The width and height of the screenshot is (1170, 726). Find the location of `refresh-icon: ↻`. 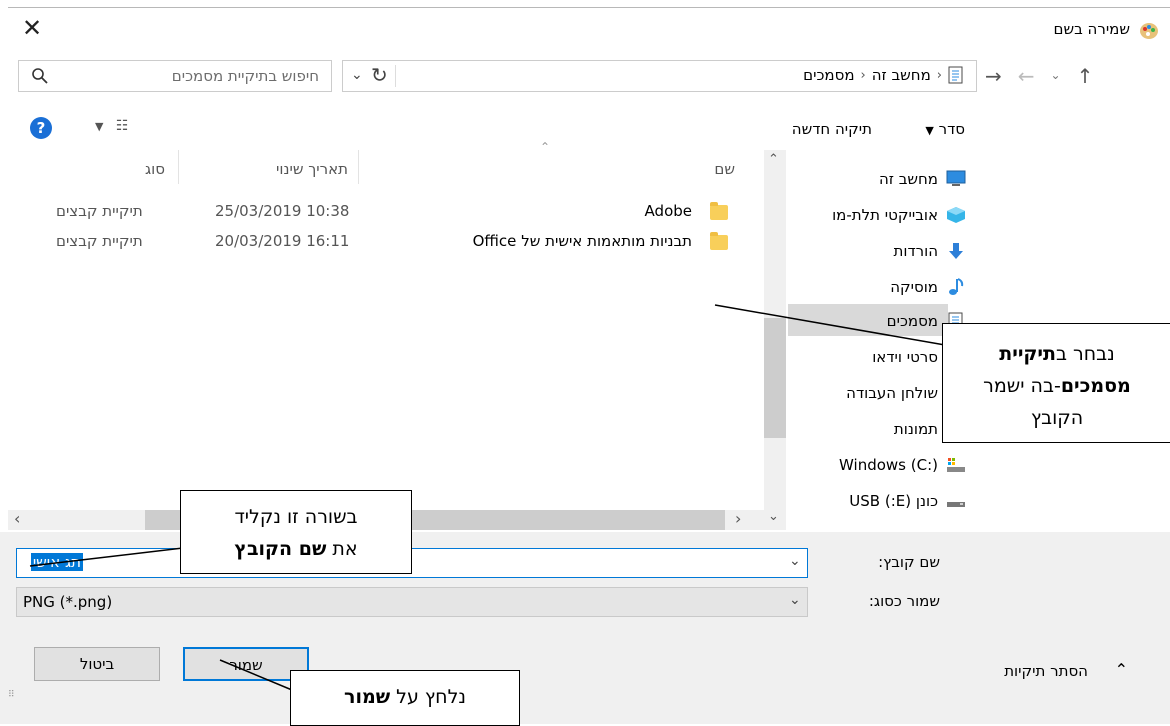

refresh-icon: ↻ is located at coordinates (379, 75).